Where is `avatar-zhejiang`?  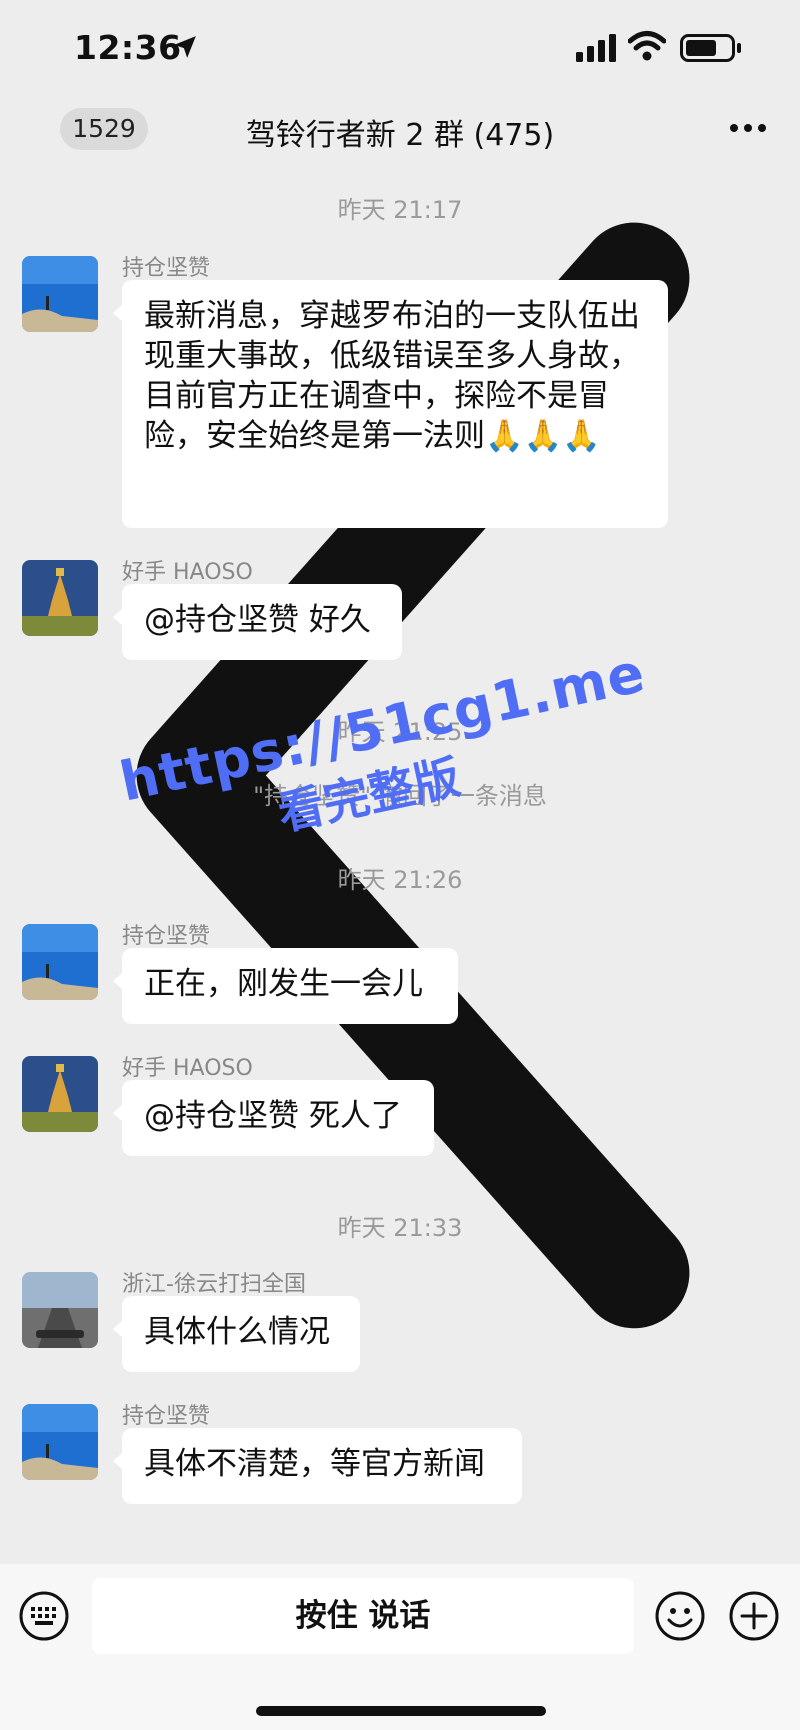 avatar-zhejiang is located at coordinates (60, 1310).